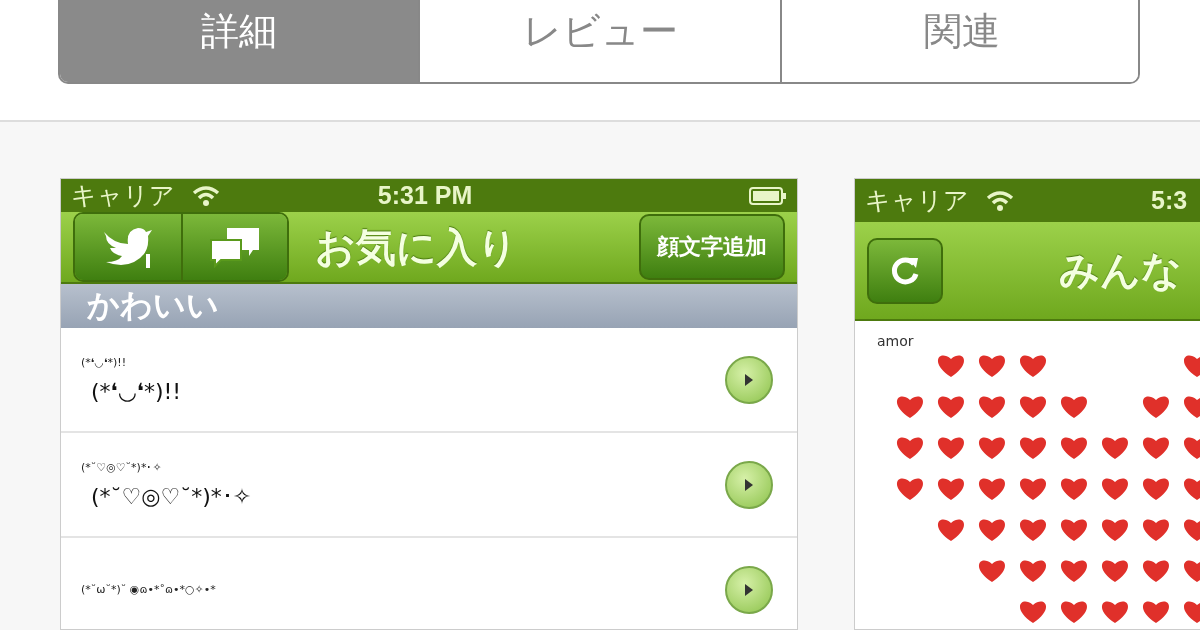 The height and width of the screenshot is (630, 1200). I want to click on kaomoji-caption: (*❛◡❛*)!!, so click(104, 362).